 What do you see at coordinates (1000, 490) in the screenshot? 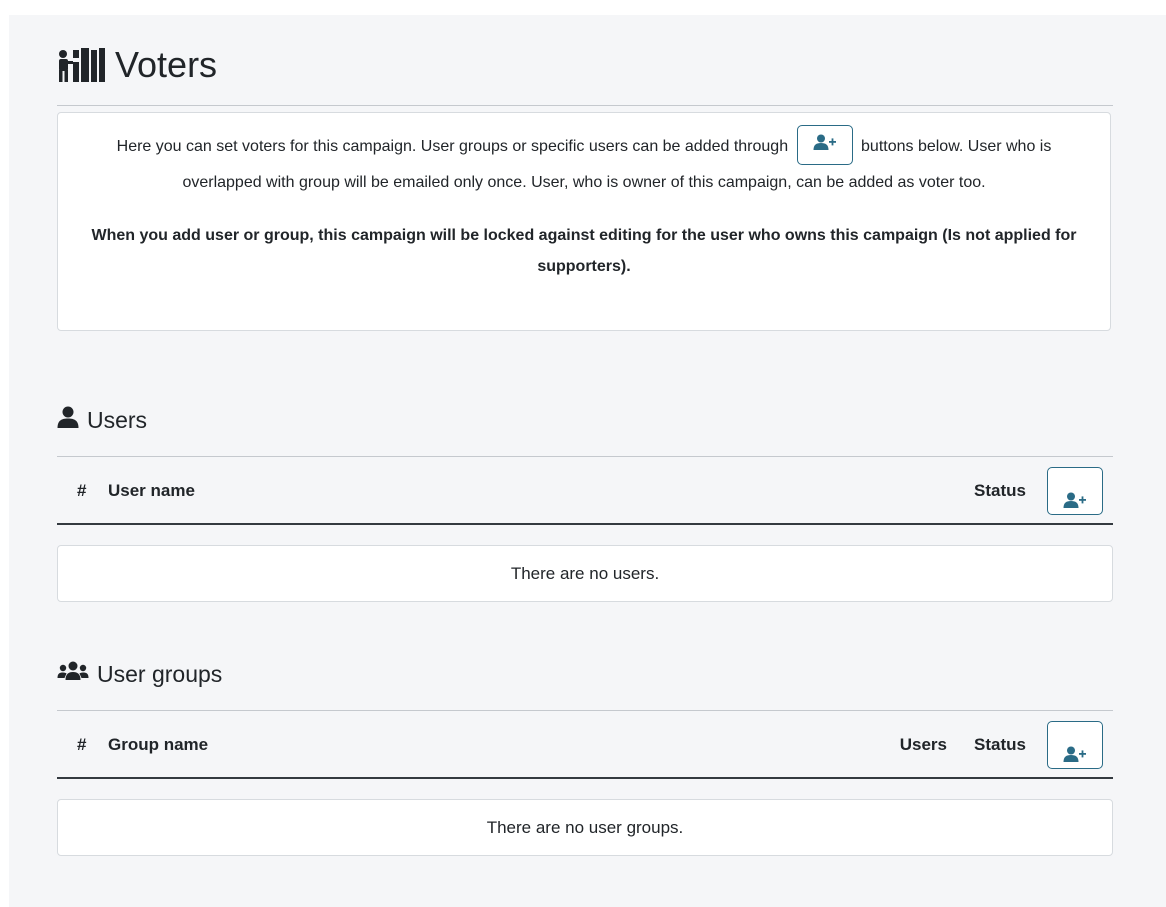
I see `users-col-status: Status` at bounding box center [1000, 490].